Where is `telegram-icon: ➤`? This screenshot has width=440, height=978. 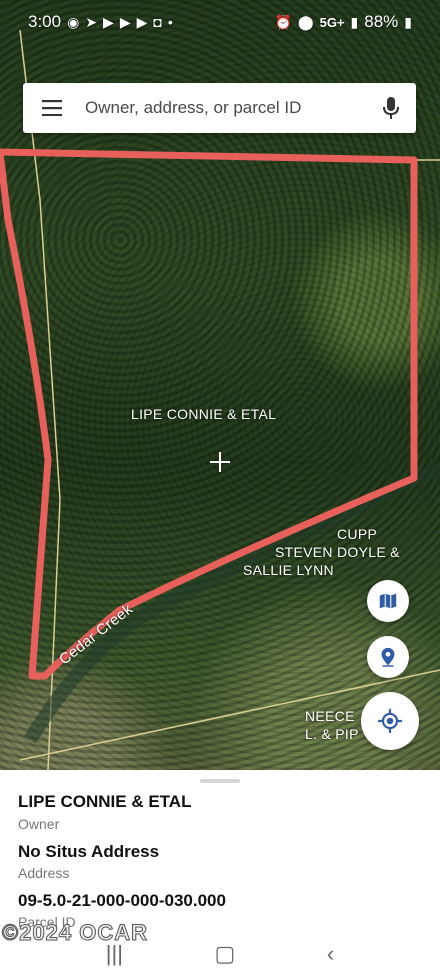 telegram-icon: ➤ is located at coordinates (91, 21).